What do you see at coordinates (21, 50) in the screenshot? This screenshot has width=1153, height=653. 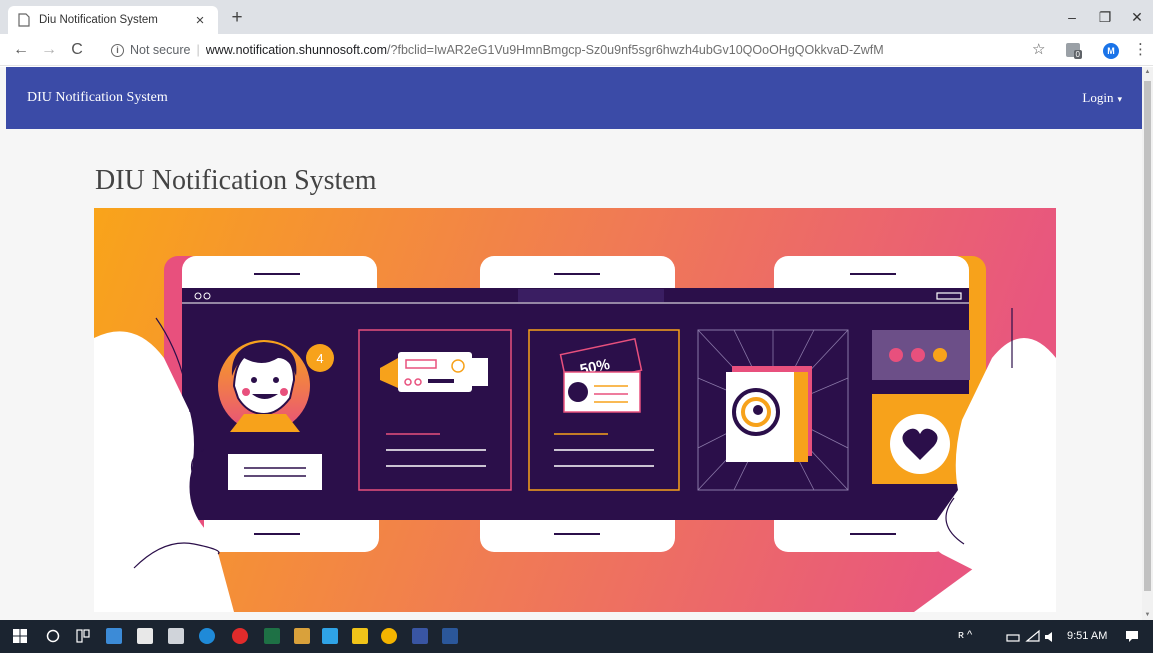 I see `back-button: ←` at bounding box center [21, 50].